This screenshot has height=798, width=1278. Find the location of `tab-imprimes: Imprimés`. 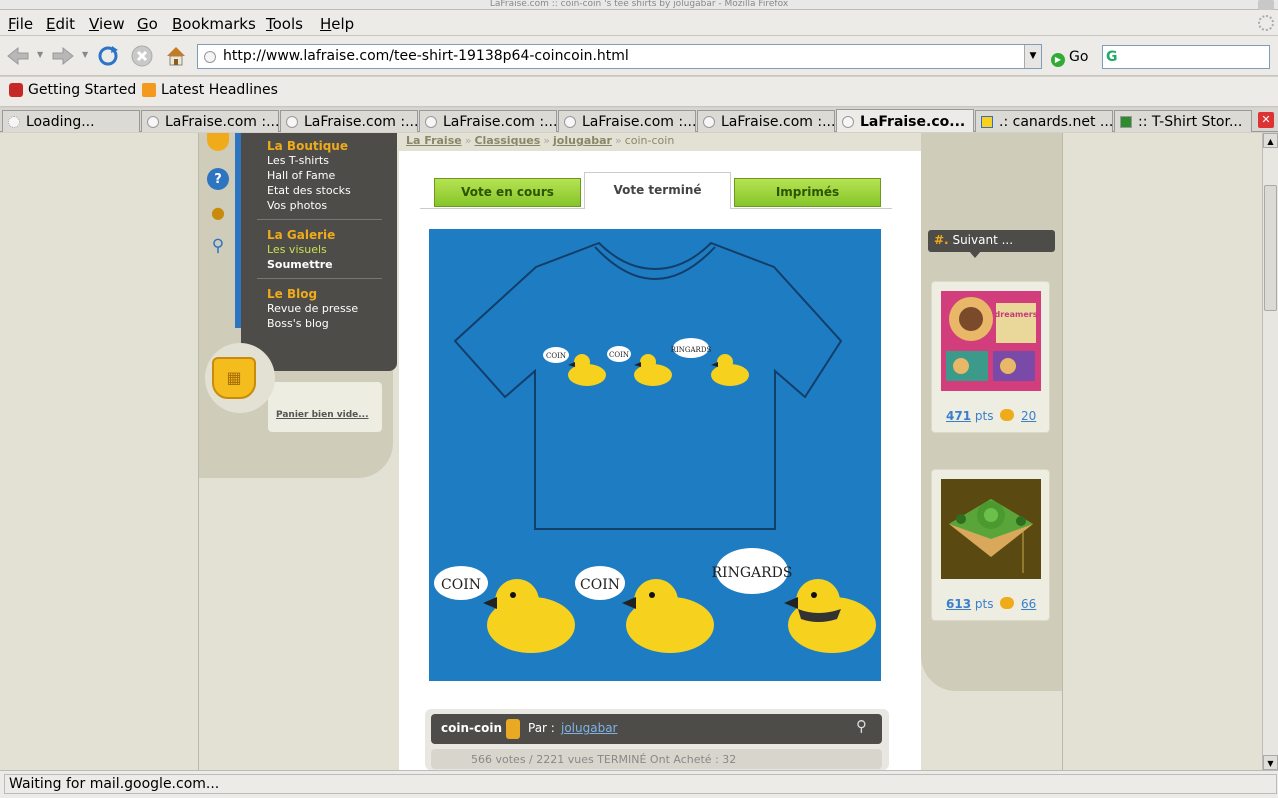

tab-imprimes: Imprimés is located at coordinates (807, 192).